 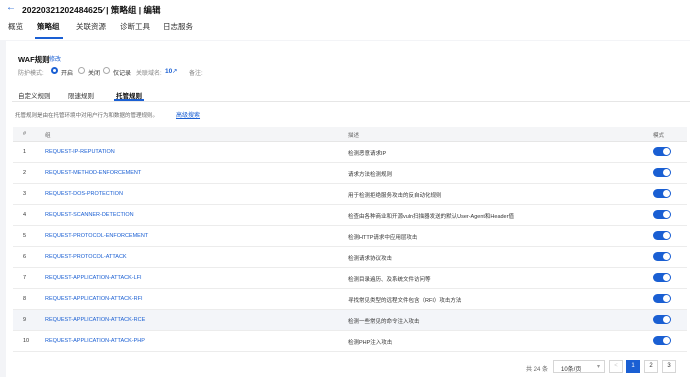 I want to click on table-row: 1 REQUEST-IP-REPUTATION 检测恶意请求IP, so click(x=350, y=152).